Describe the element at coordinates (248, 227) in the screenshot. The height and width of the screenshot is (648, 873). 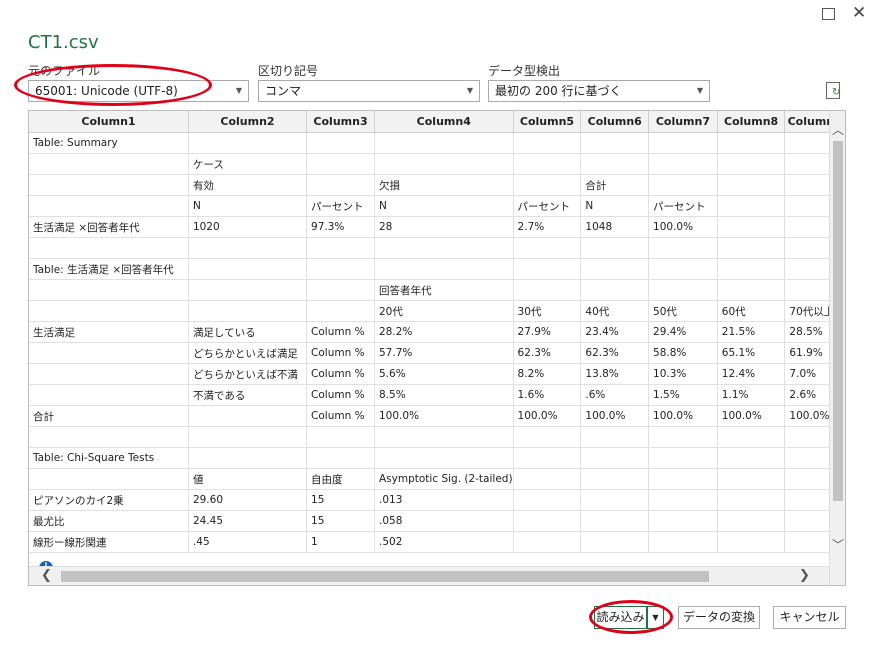
I see `table-cell: 1020` at that location.